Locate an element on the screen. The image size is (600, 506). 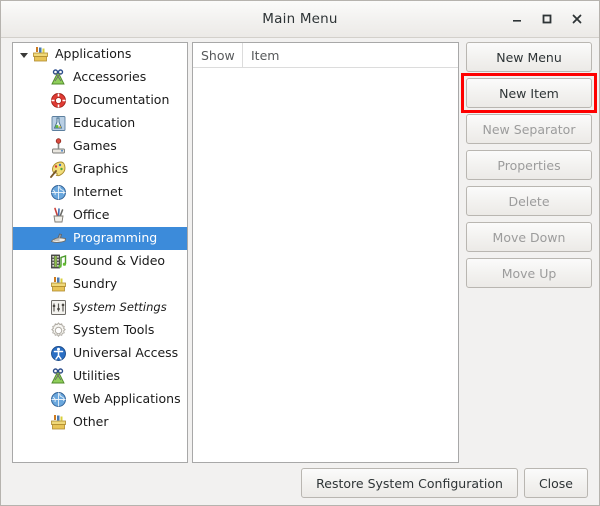
maximize-button is located at coordinates (547, 19).